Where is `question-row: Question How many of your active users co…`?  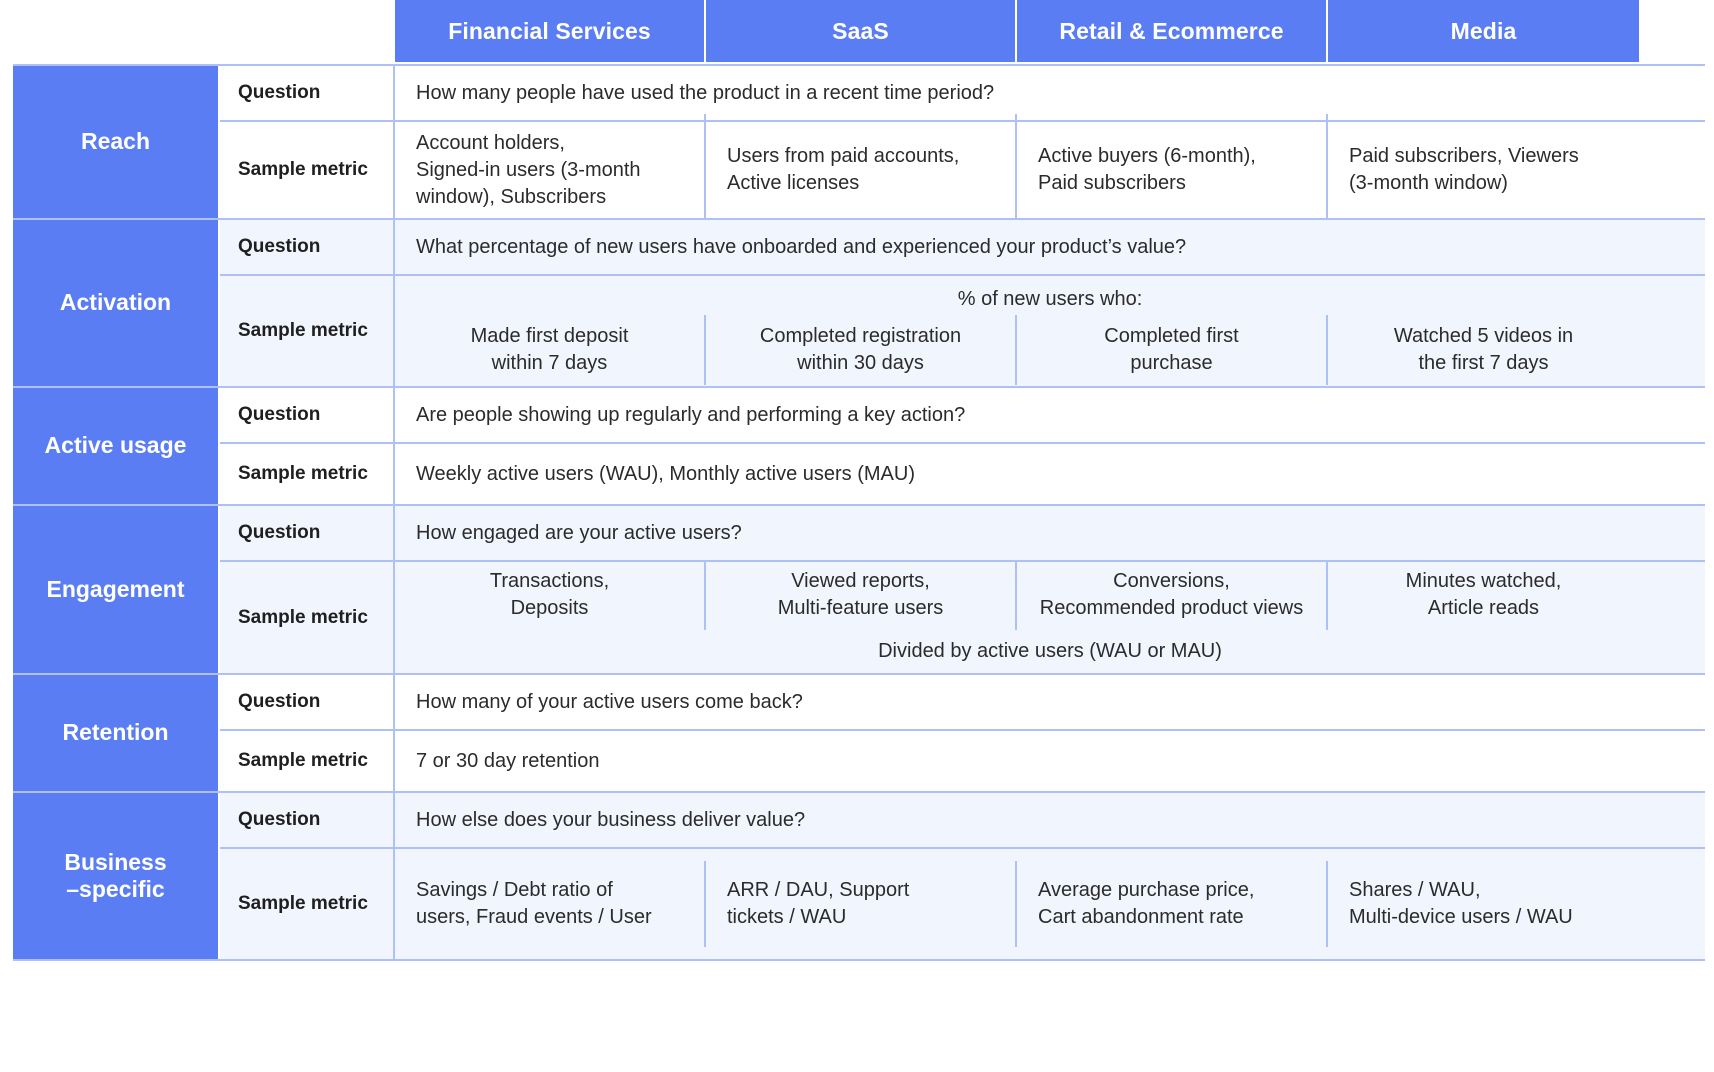
question-row: Question How many of your active users co… is located at coordinates (962, 703).